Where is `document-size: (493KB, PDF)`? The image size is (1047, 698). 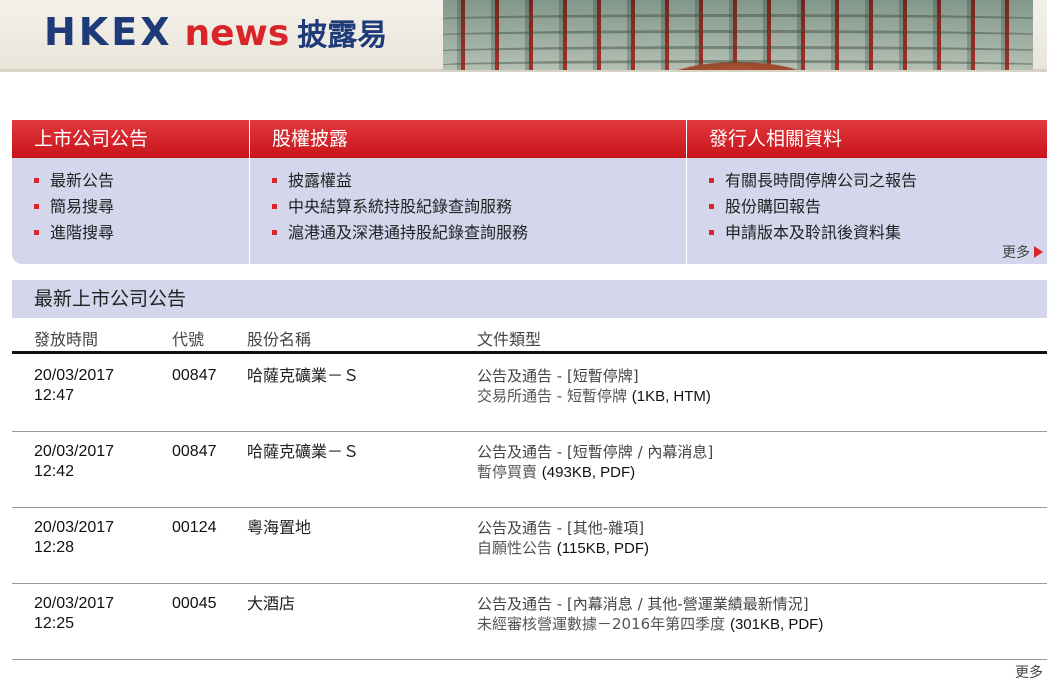 document-size: (493KB, PDF) is located at coordinates (588, 472).